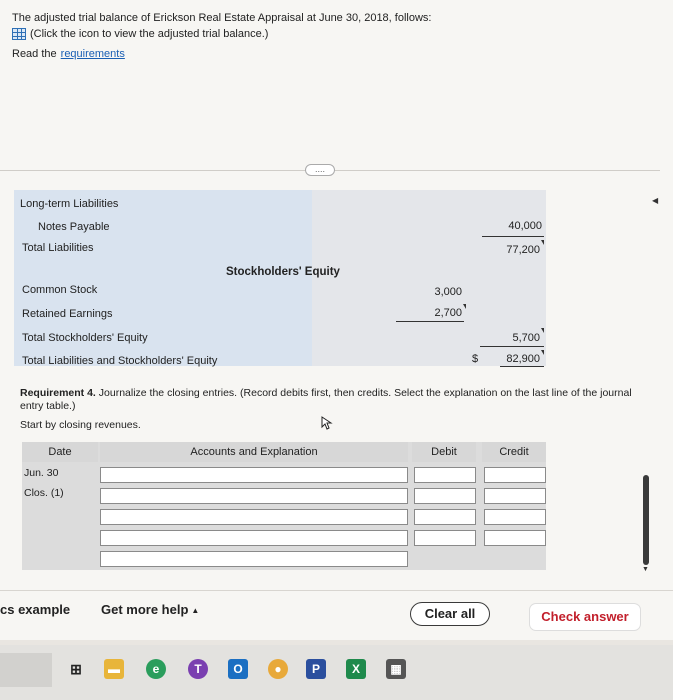 This screenshot has width=673, height=700. I want to click on entry-date: Jun. 30, so click(41, 473).